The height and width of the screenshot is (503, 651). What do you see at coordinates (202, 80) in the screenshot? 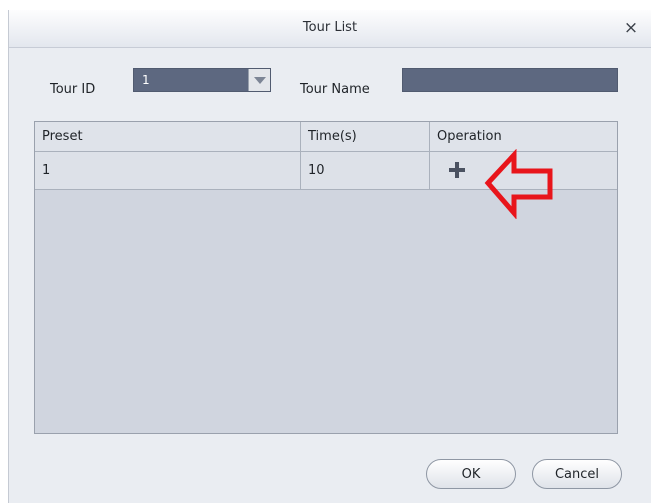
I see `tour-id-dropdown: 1` at bounding box center [202, 80].